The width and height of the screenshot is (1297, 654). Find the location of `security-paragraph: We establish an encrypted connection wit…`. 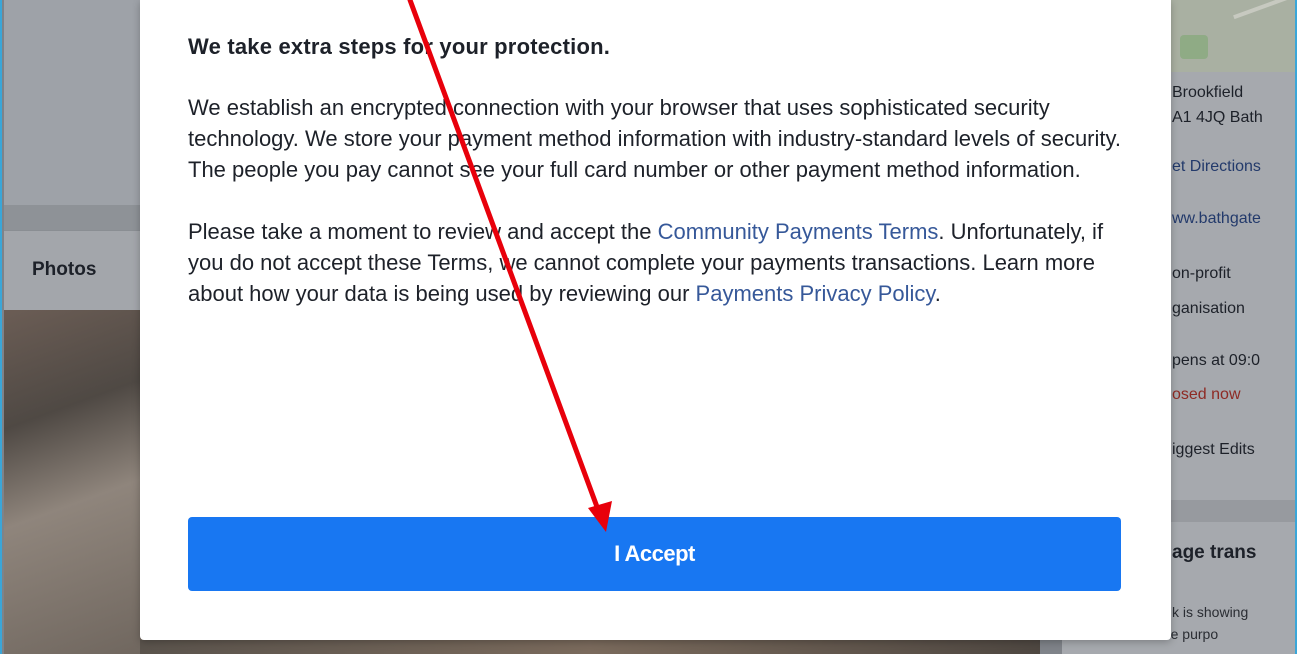

security-paragraph: We establish an encrypted connection wit… is located at coordinates (654, 138).